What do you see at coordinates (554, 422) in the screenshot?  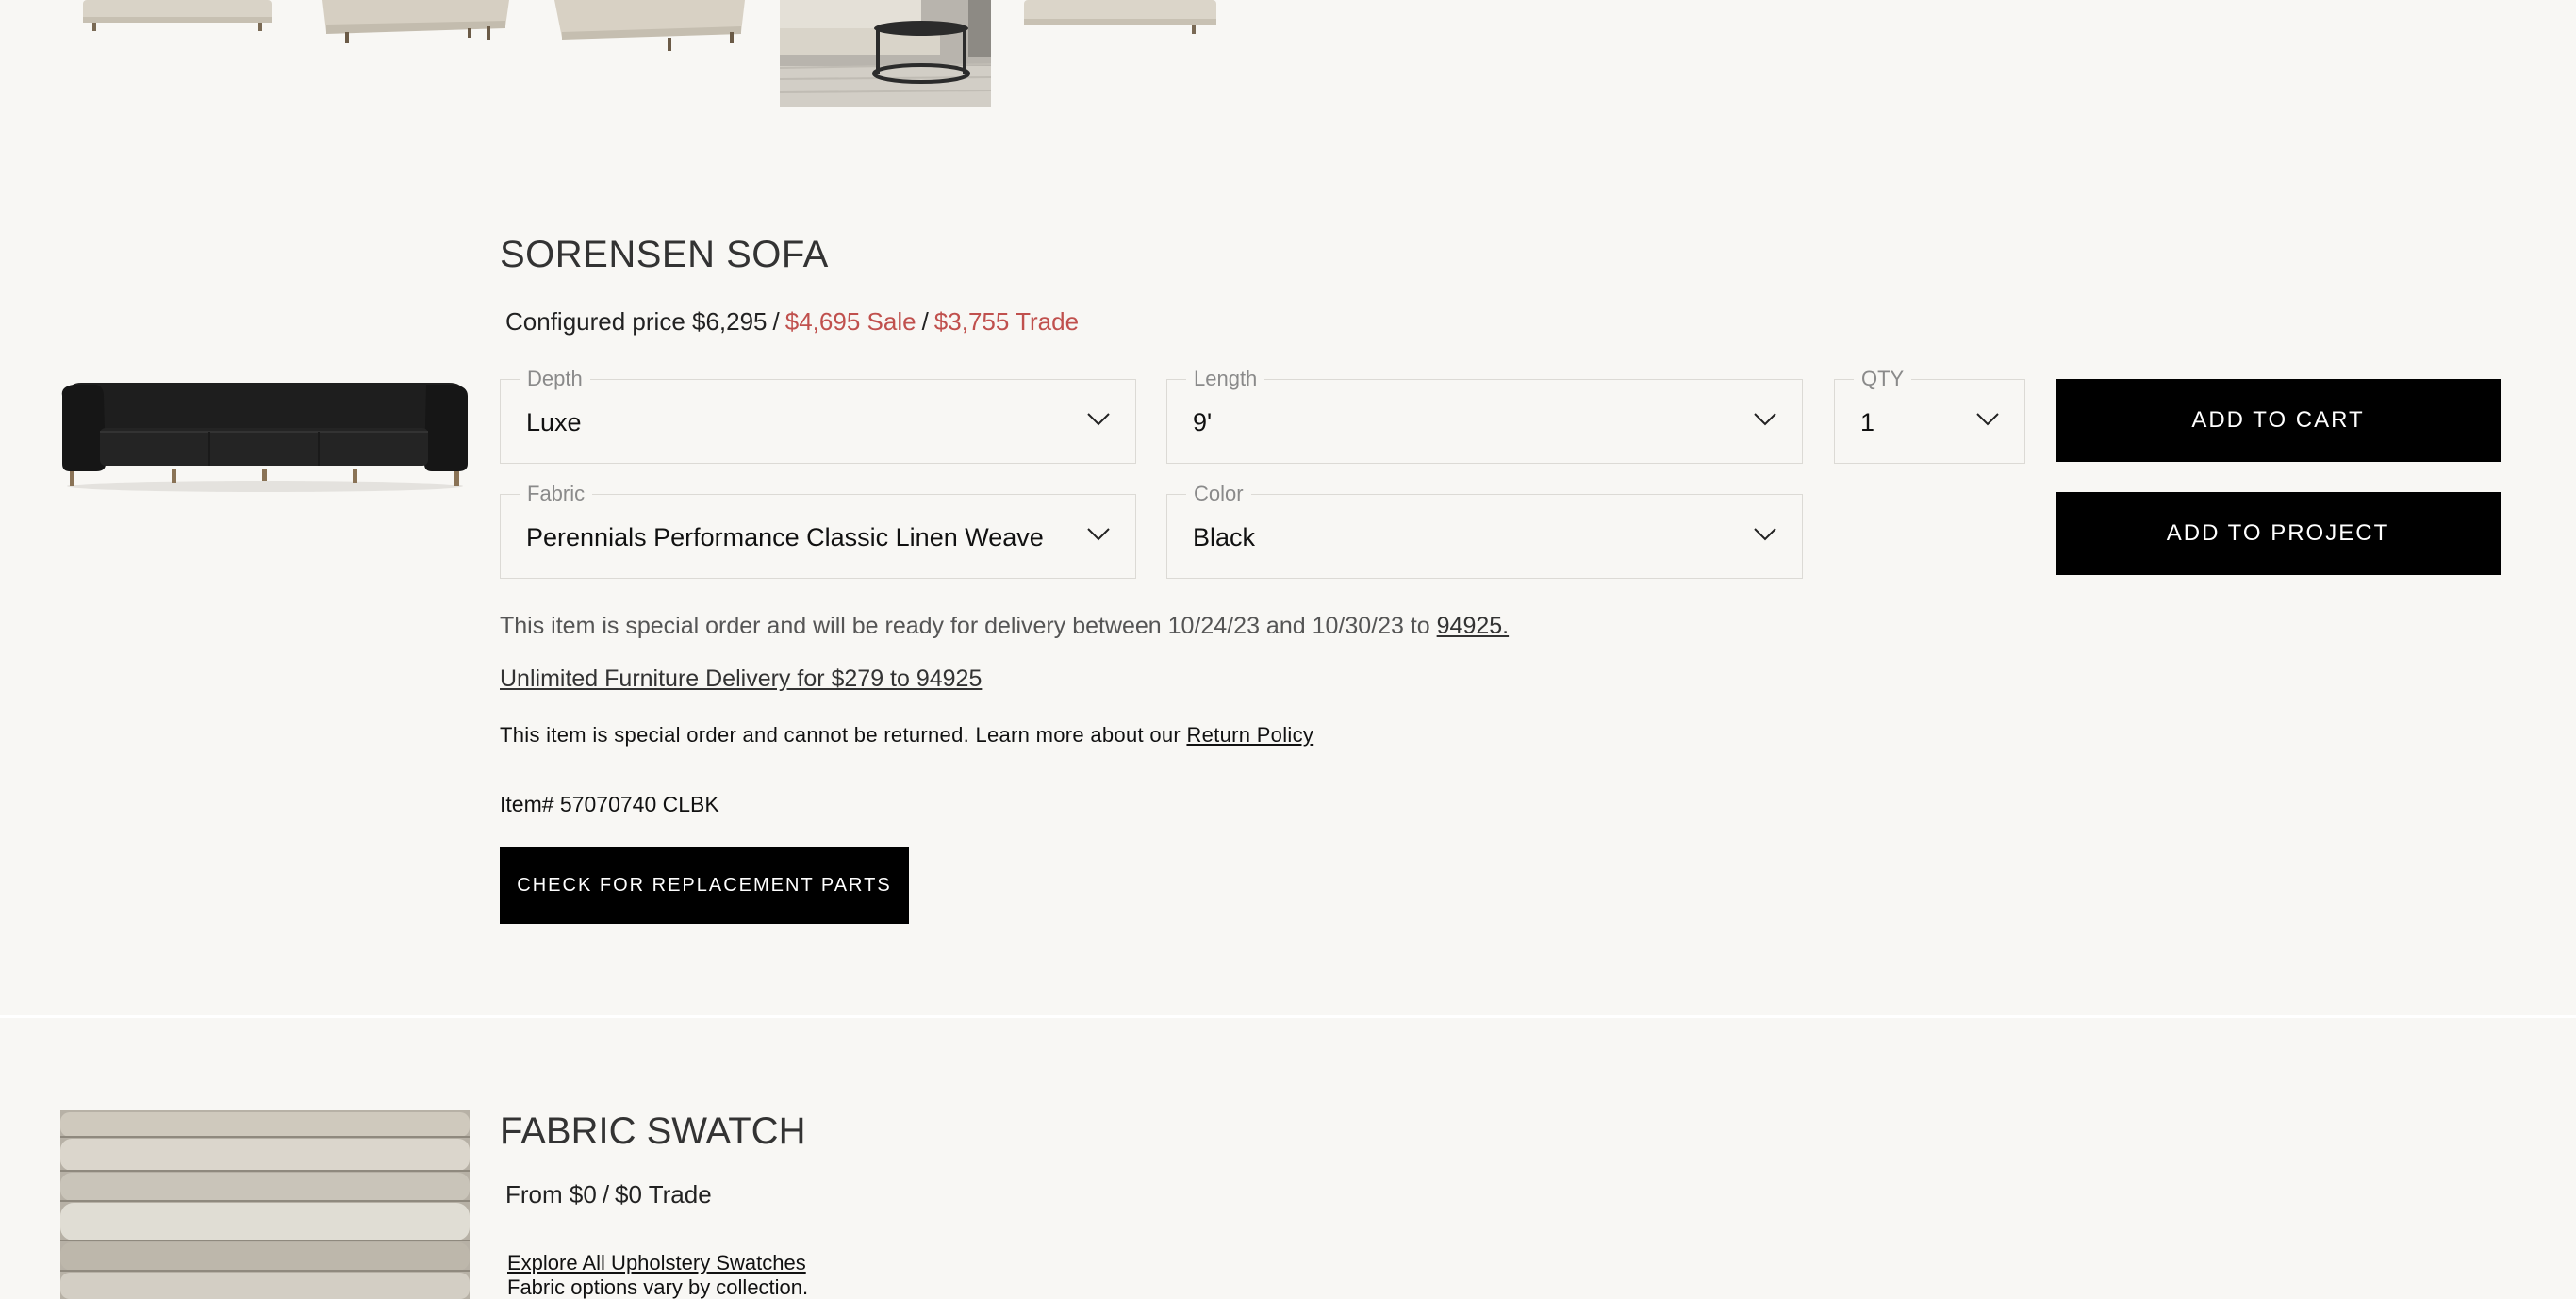 I see `depth-value: Luxe` at bounding box center [554, 422].